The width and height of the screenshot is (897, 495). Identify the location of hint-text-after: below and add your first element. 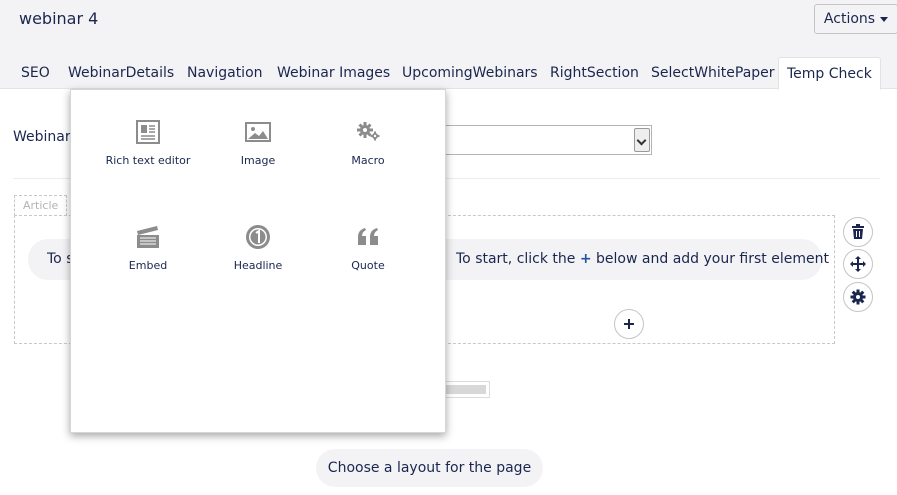
(712, 259).